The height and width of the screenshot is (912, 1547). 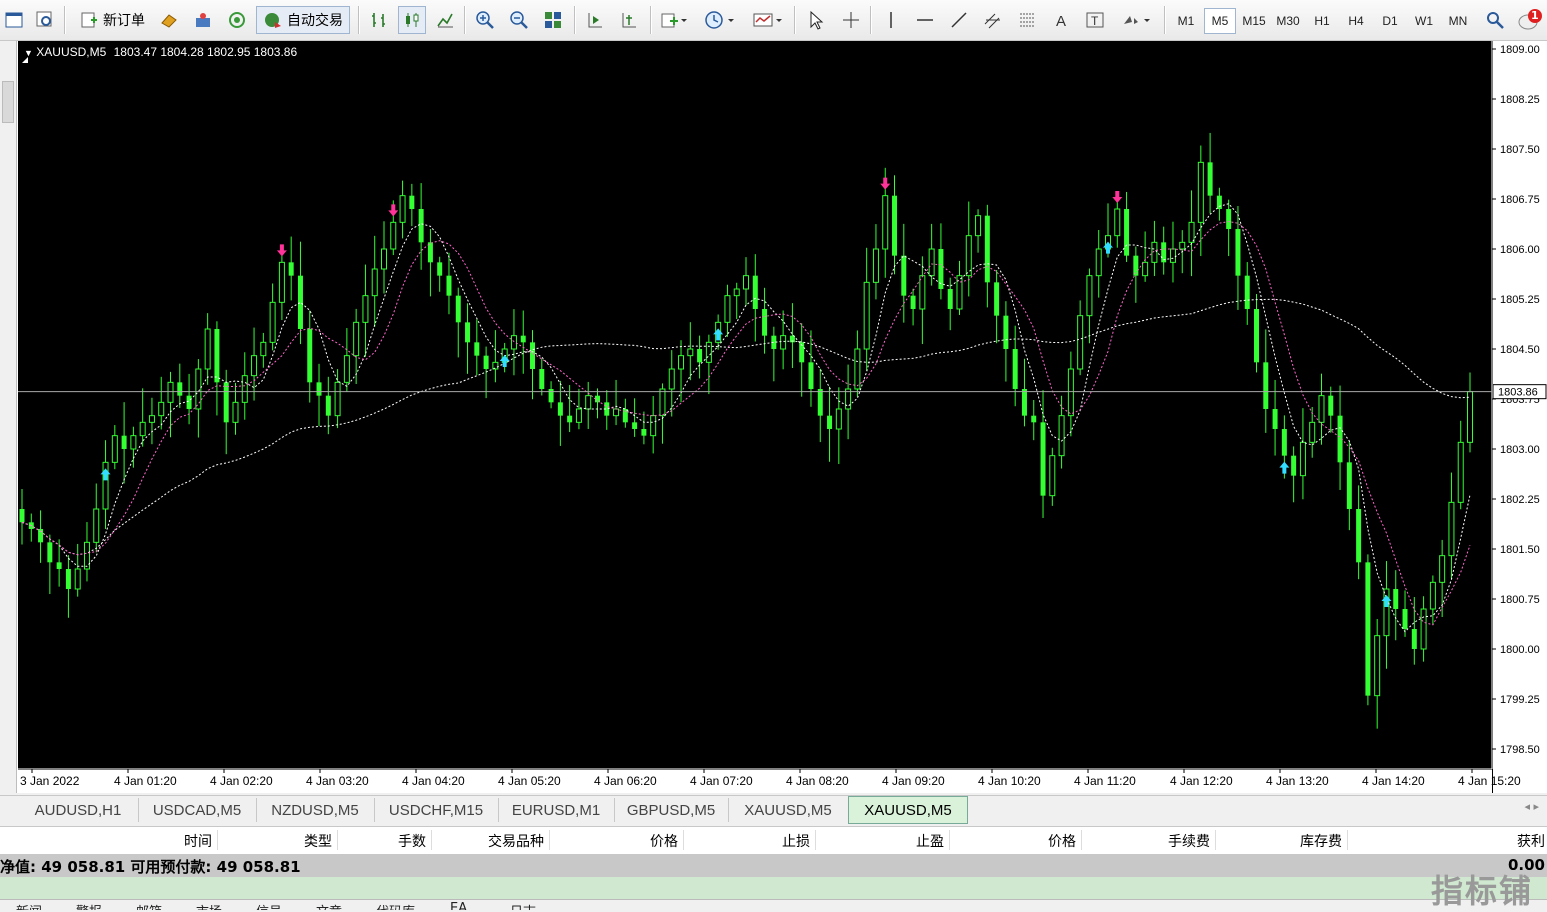 I want to click on auto-scroll-icon, so click(x=595, y=20).